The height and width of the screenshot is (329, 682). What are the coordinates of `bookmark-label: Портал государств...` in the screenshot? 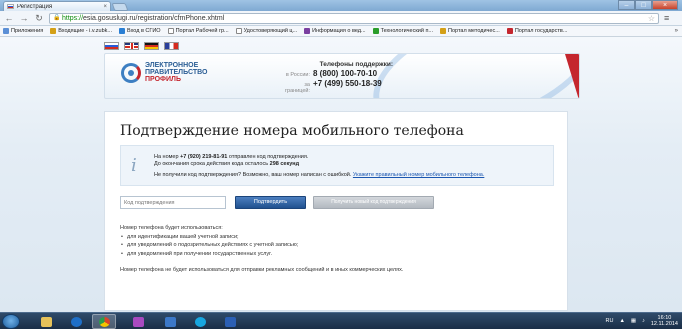 It's located at (541, 31).